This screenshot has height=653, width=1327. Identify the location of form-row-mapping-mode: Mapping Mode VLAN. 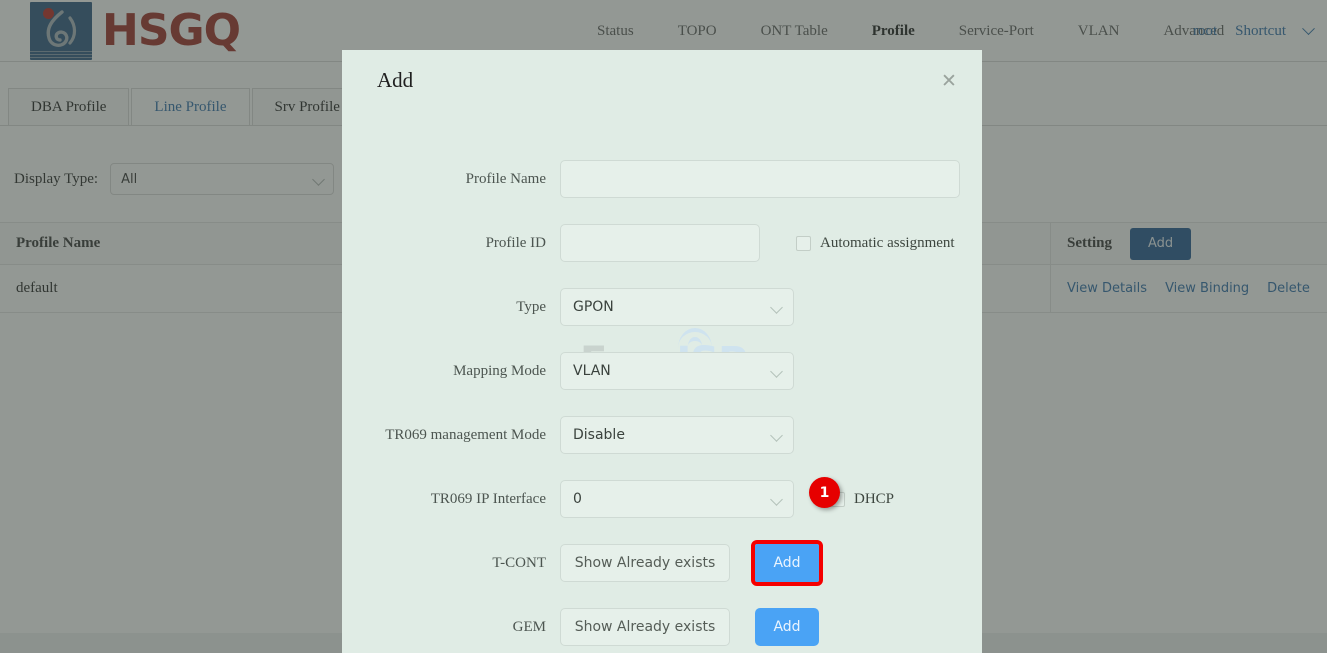
(662, 371).